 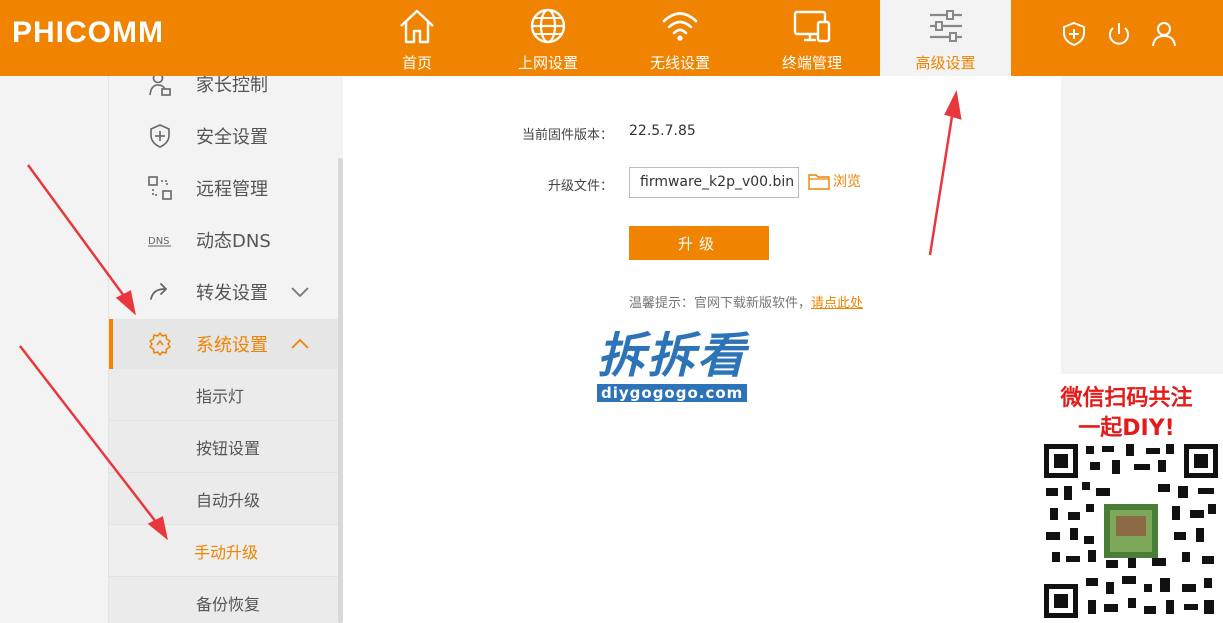 I want to click on gear-icon, so click(x=160, y=344).